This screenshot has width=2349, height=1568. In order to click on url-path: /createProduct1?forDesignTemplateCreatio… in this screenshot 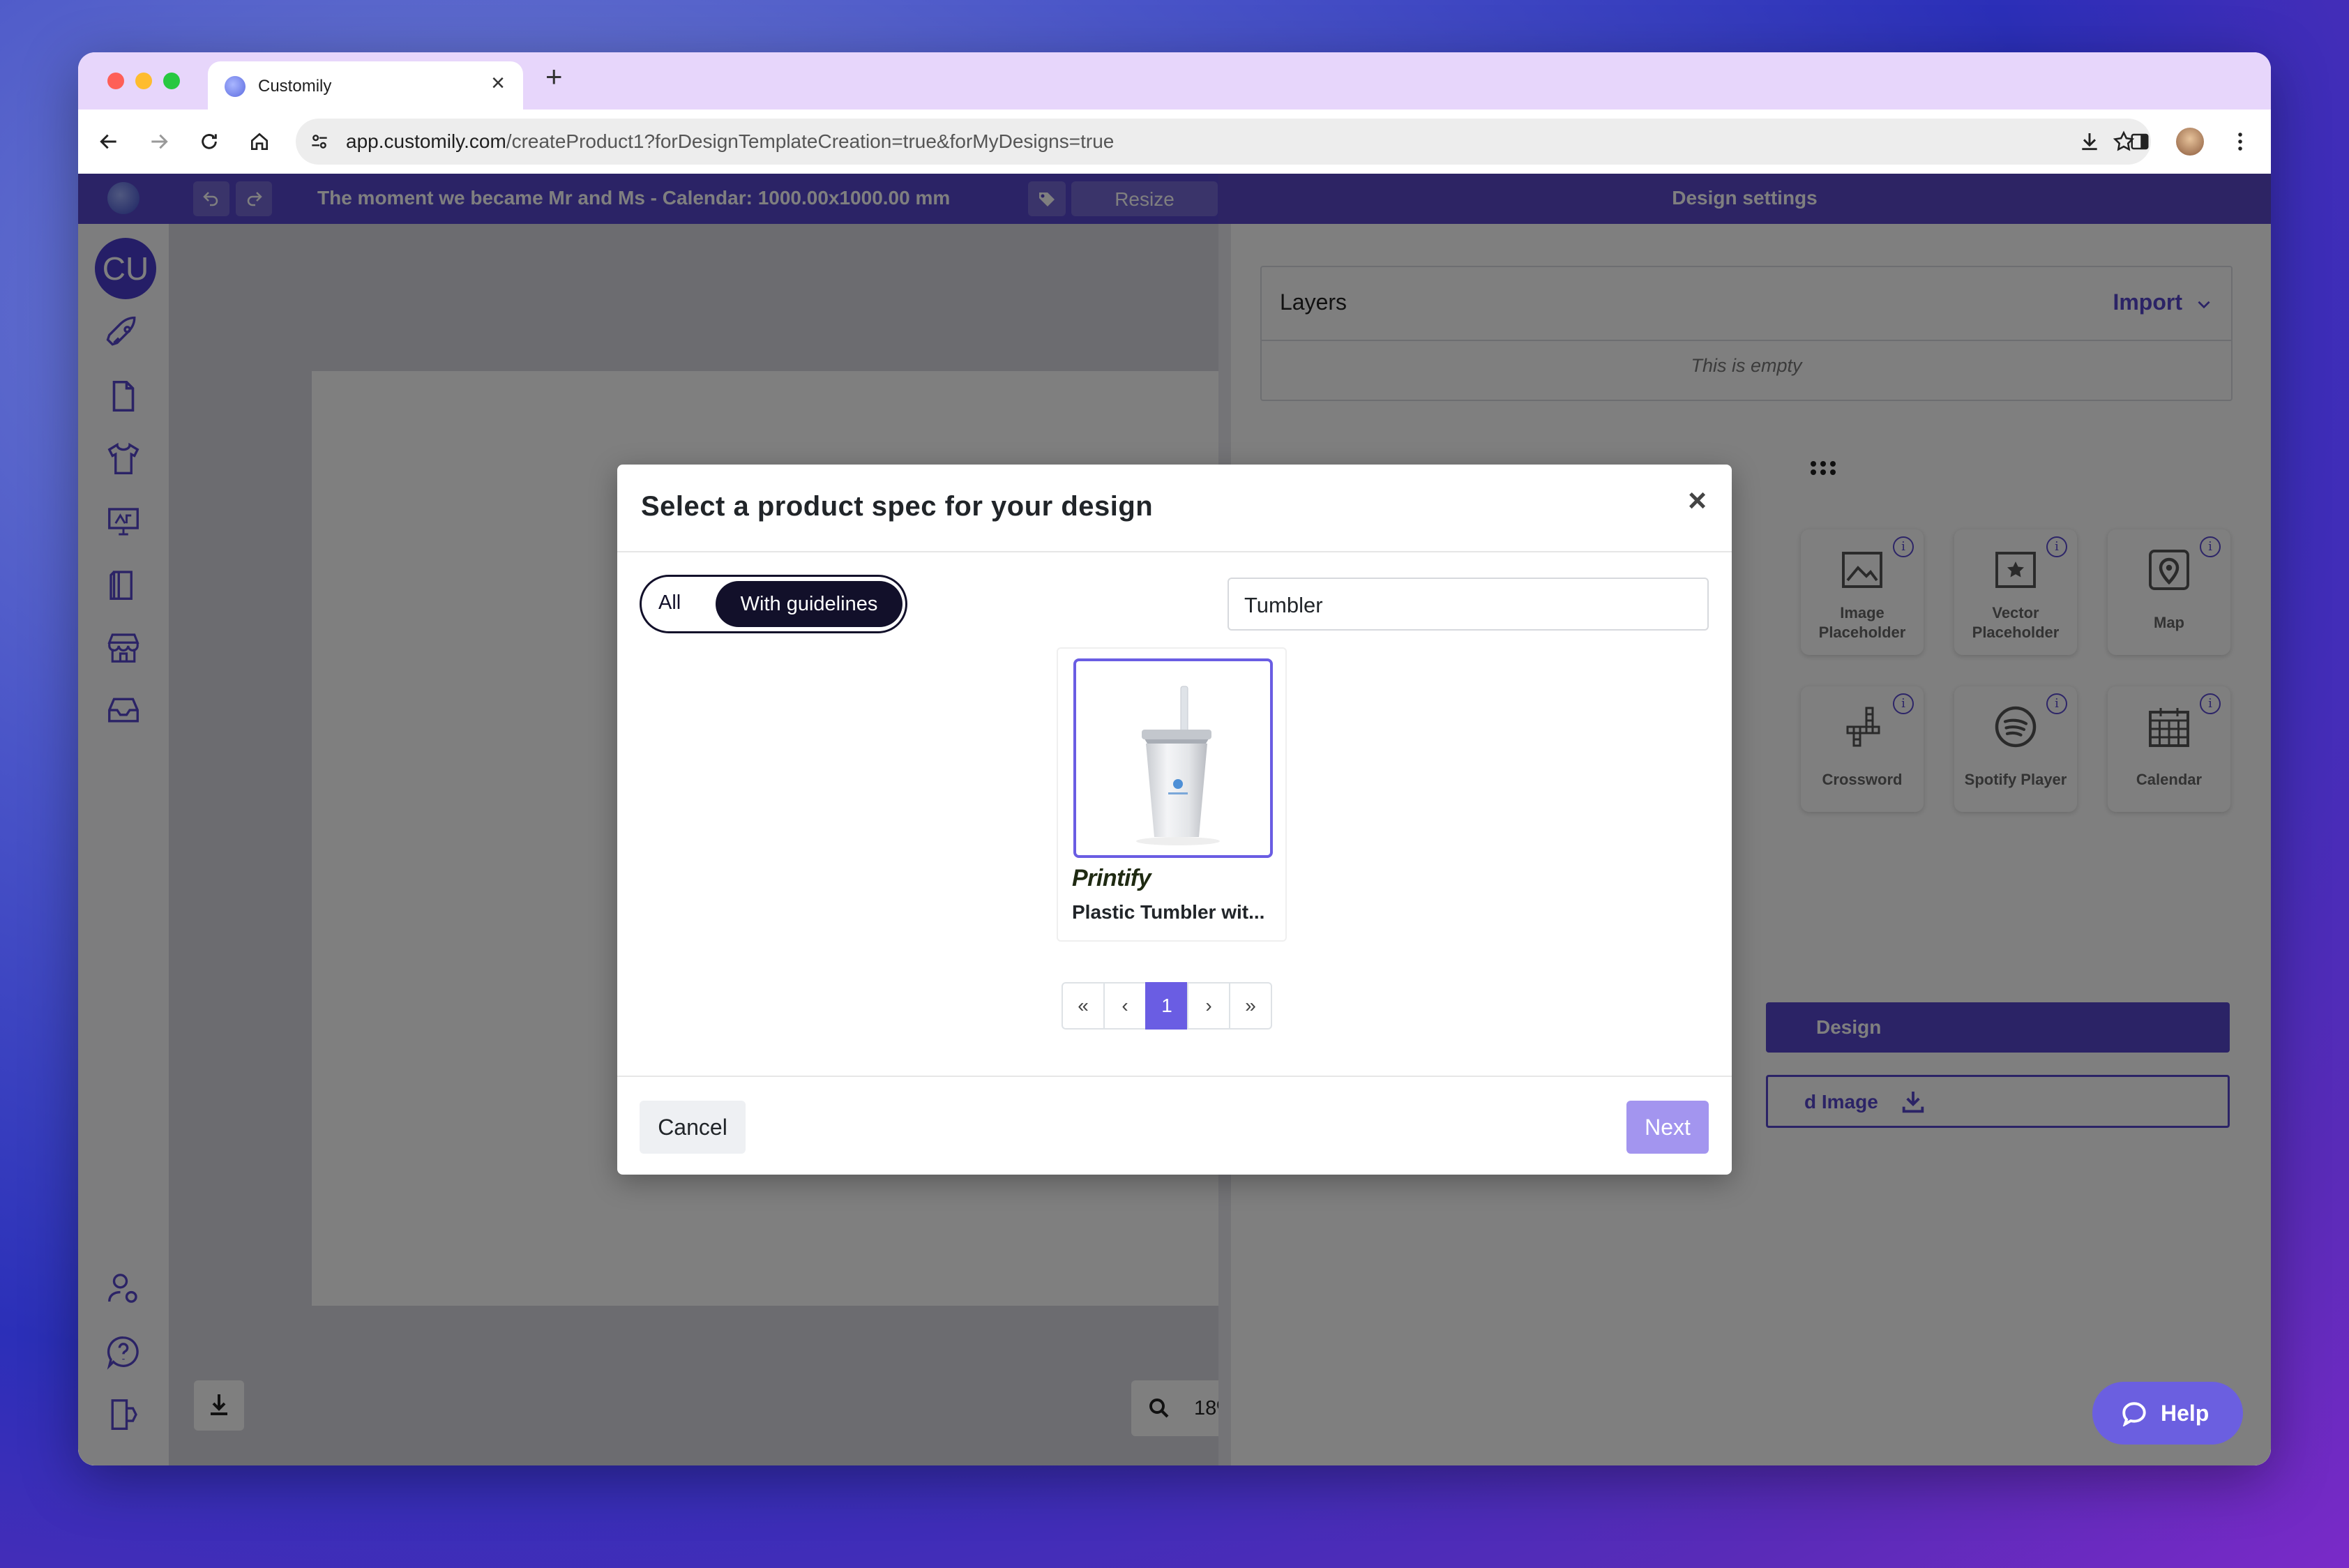, I will do `click(810, 141)`.